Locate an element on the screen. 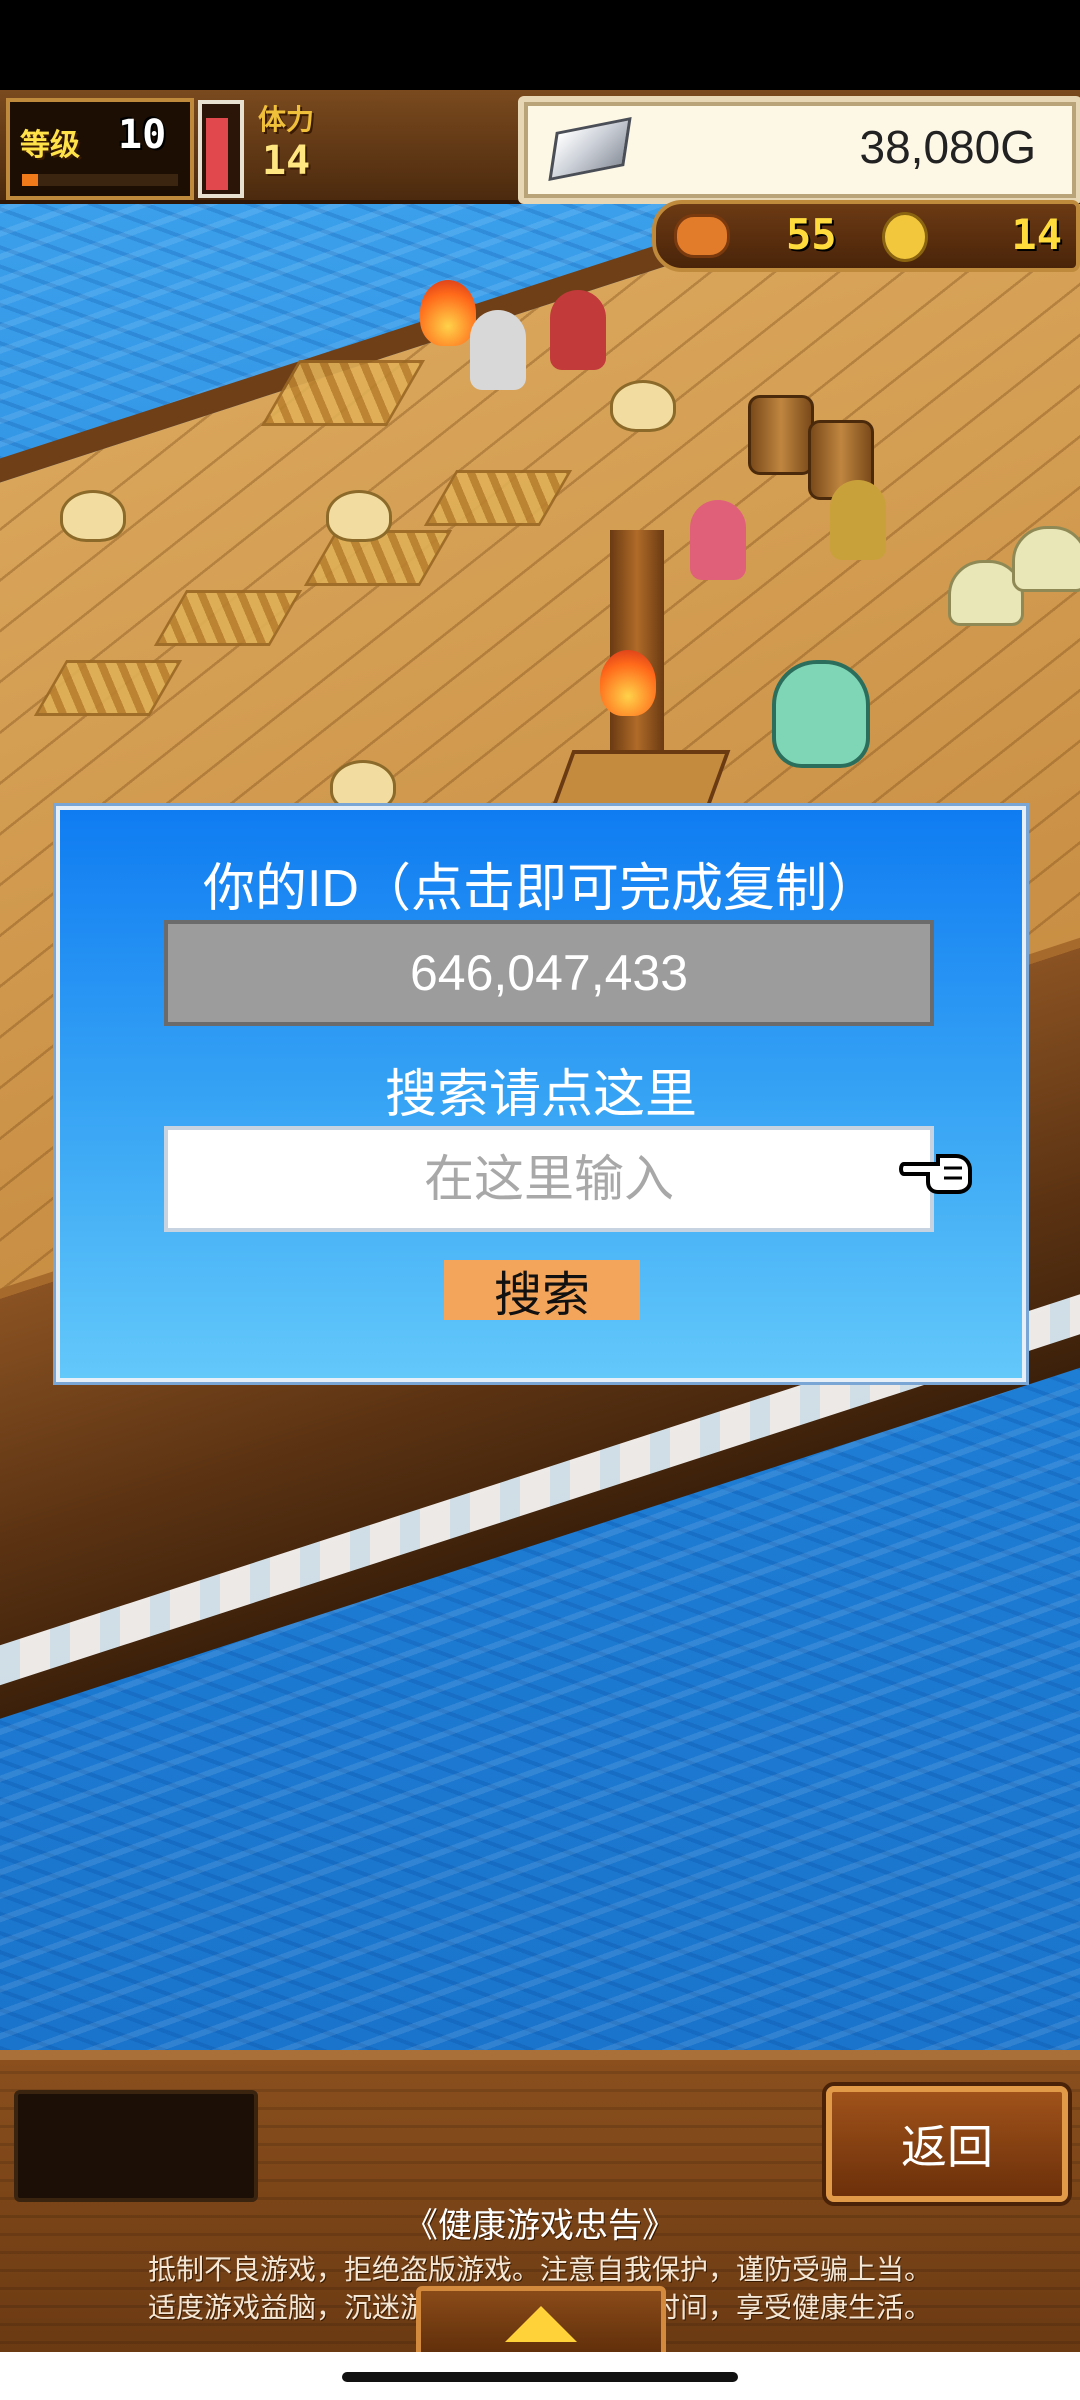 The image size is (1080, 2400). monster-sprite is located at coordinates (821, 714).